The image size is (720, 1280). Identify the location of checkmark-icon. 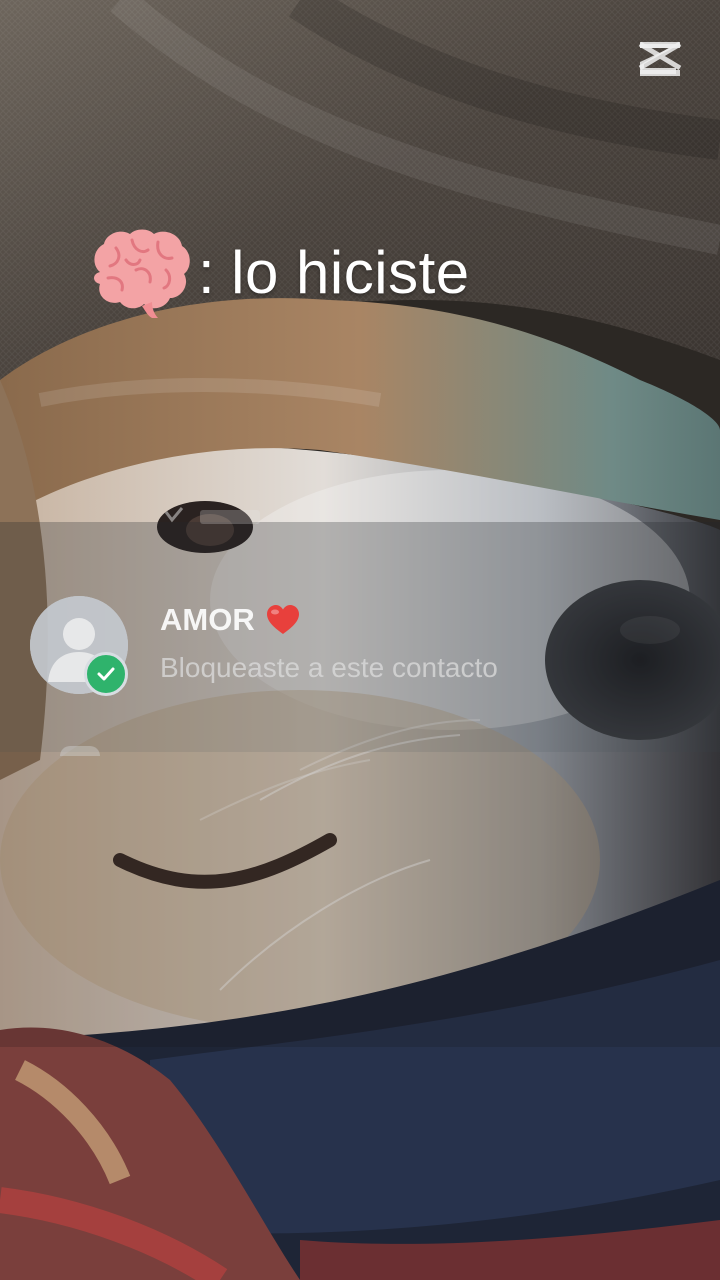
(106, 674).